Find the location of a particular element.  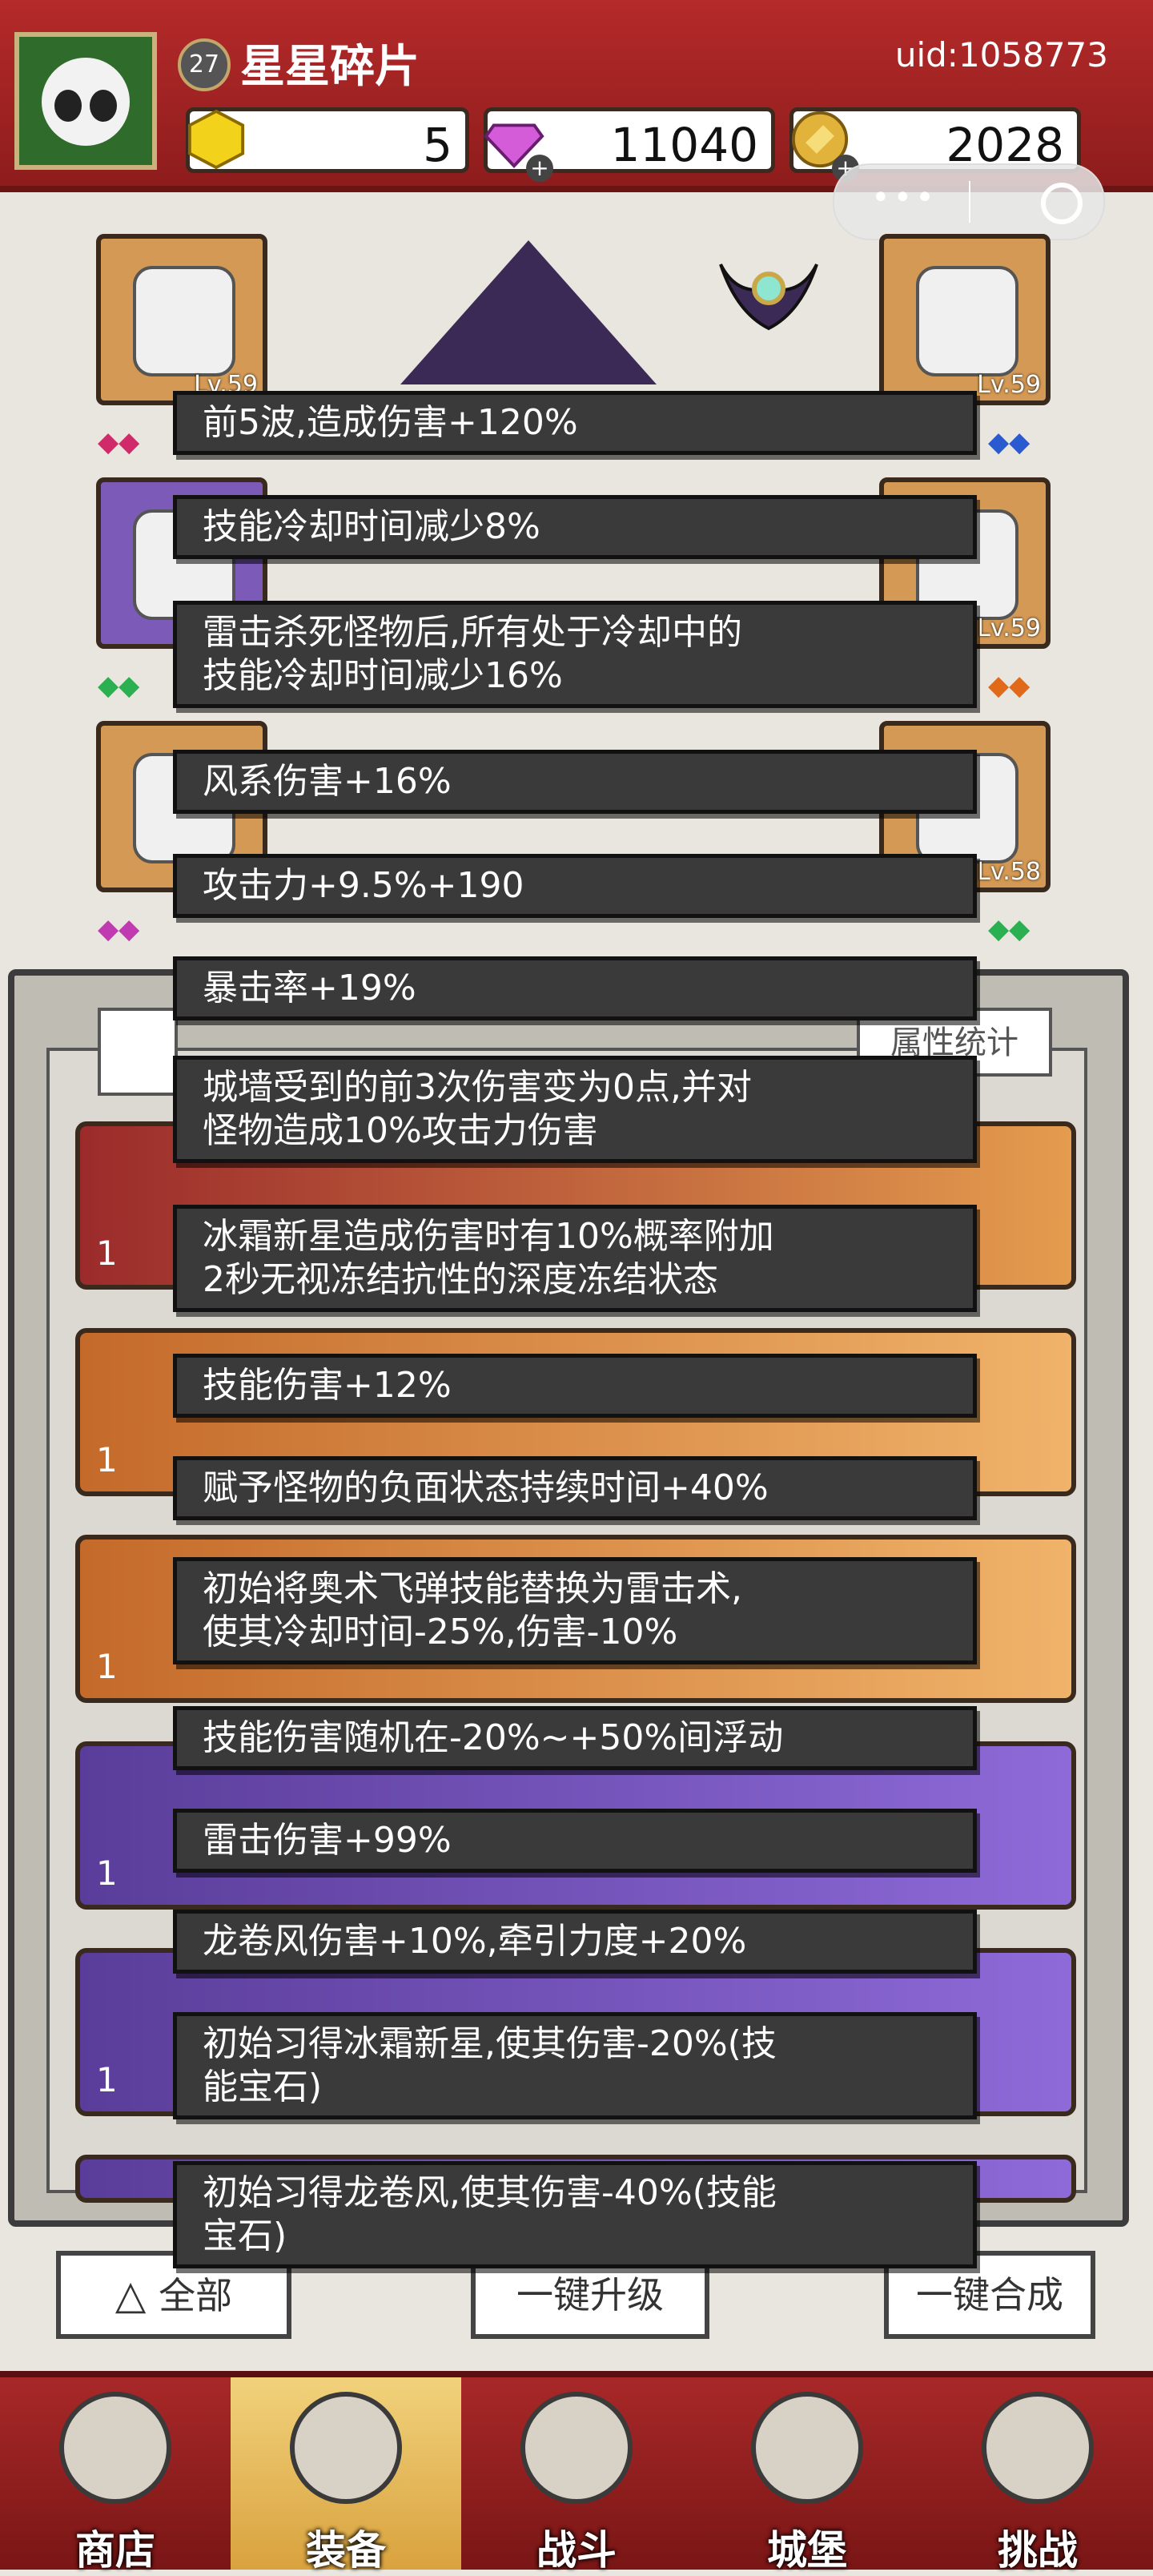

bottom-navigation: 商店 装备 战斗 城堡 挑战 is located at coordinates (576, 2472).